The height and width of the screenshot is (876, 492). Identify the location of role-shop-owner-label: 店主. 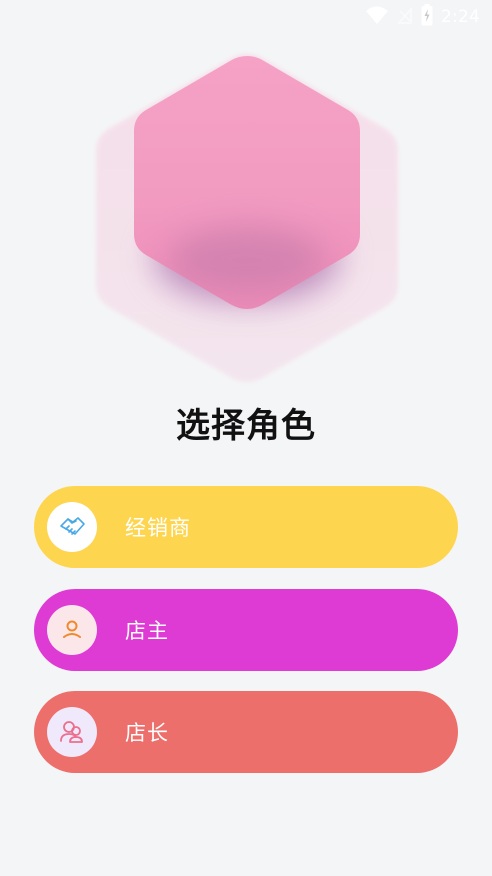
(147, 631).